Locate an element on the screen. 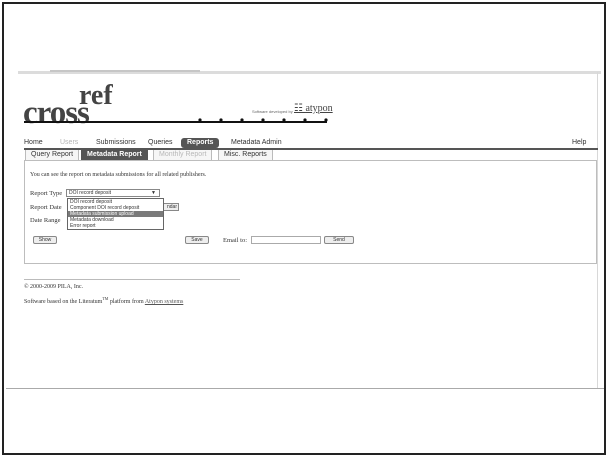 The image size is (610, 459). help-link: Help is located at coordinates (579, 143).